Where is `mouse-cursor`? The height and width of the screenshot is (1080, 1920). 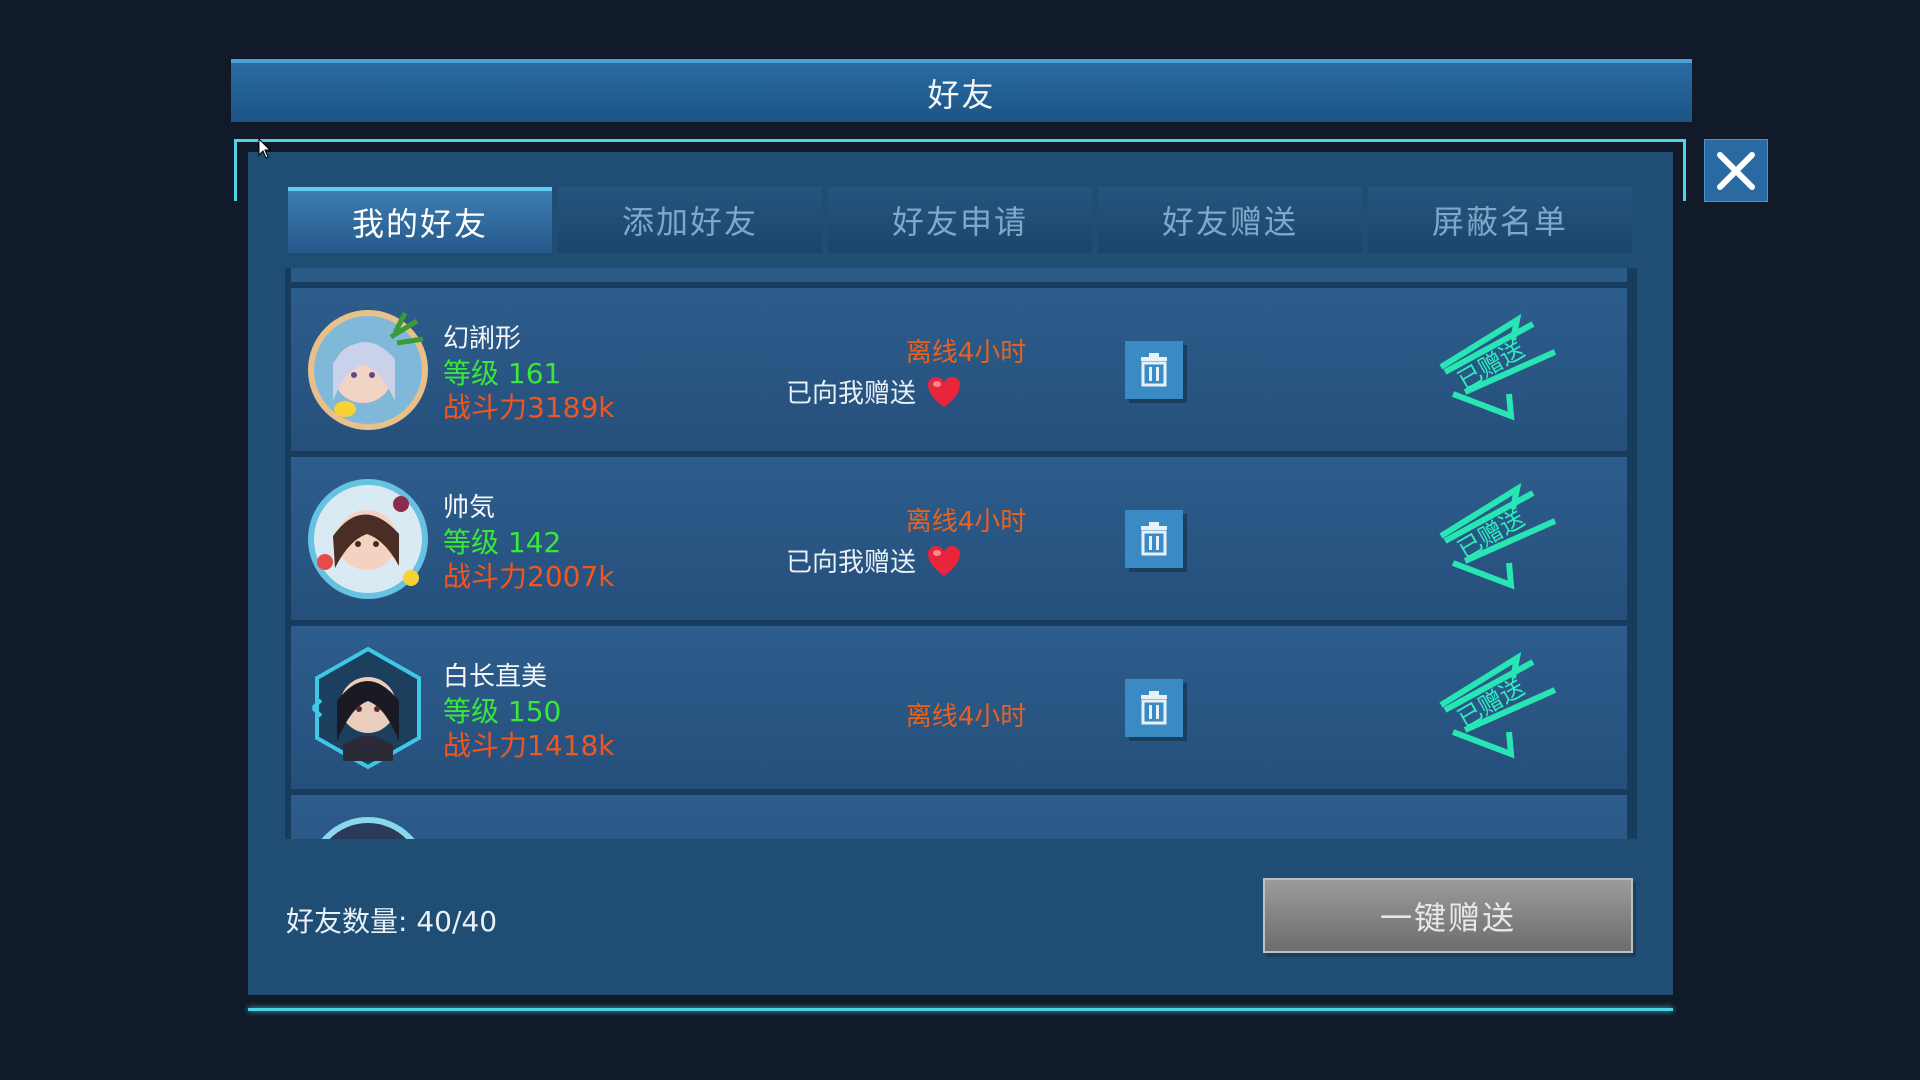
mouse-cursor is located at coordinates (265, 148).